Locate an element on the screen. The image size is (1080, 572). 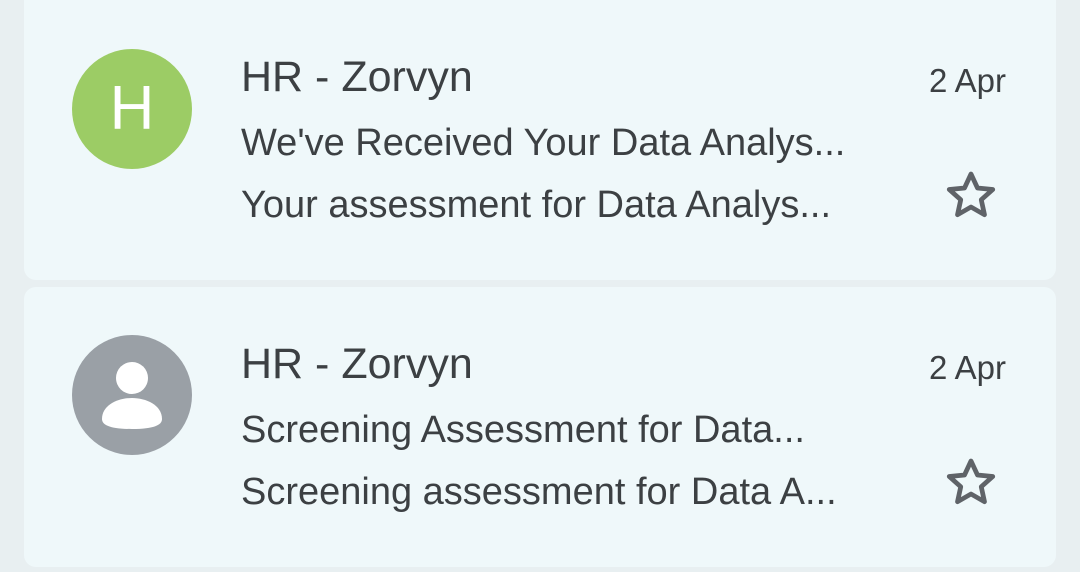
sender-avatar: H is located at coordinates (132, 109).